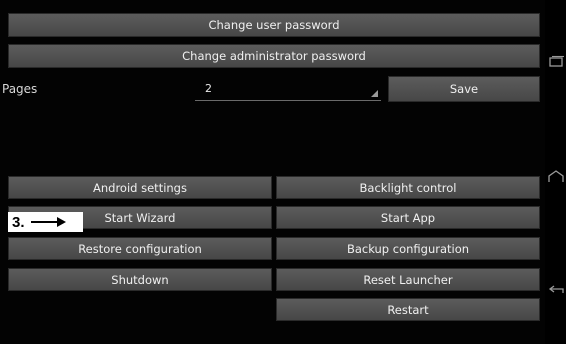 Image resolution: width=566 pixels, height=344 pixels. Describe the element at coordinates (374, 93) in the screenshot. I see `spinner-dropdown-icon` at that location.